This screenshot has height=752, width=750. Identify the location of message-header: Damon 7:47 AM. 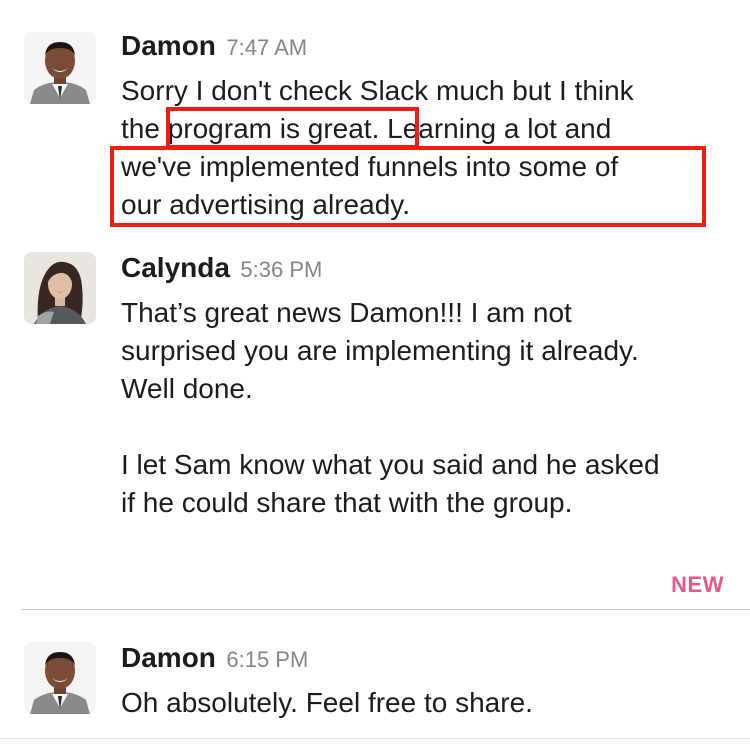
(214, 46).